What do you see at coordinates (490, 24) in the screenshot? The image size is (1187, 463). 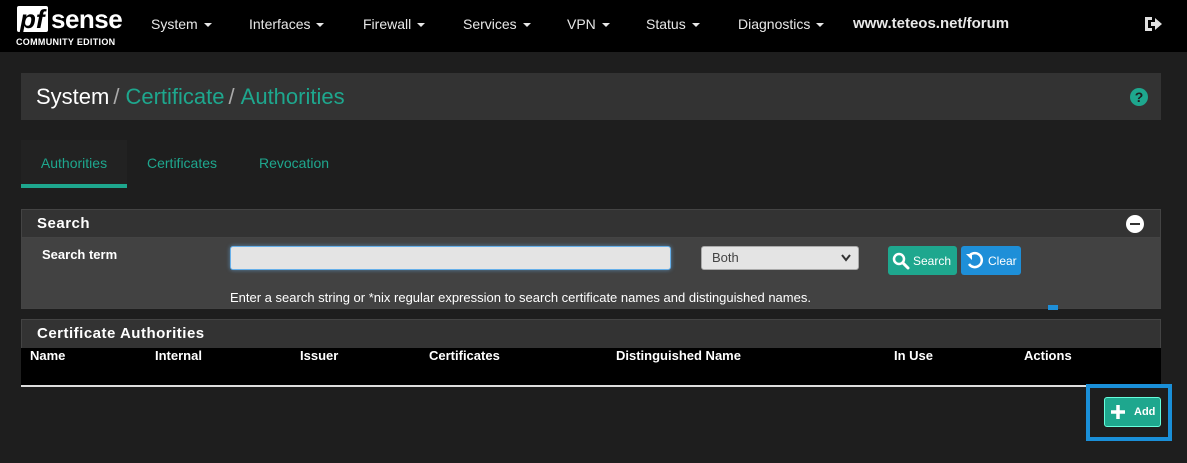 I see `nav-services-label: Services` at bounding box center [490, 24].